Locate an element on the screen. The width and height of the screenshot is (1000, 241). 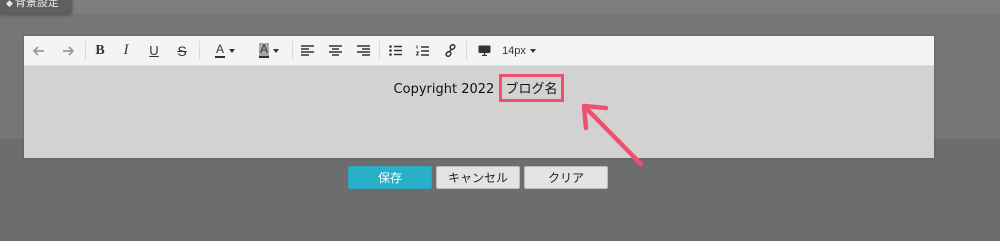
bullet-list-button is located at coordinates (395, 50).